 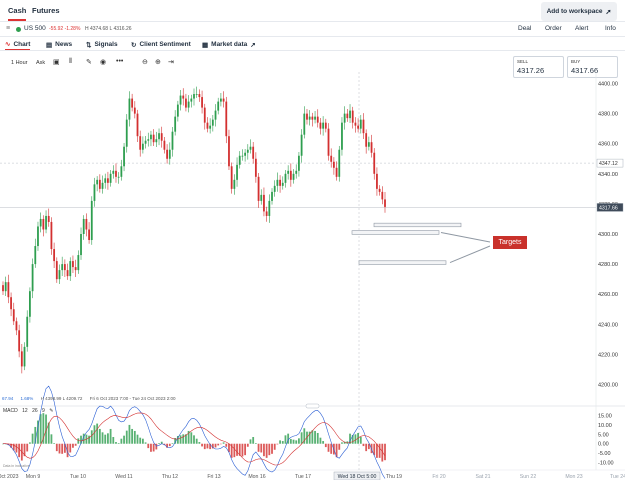 I want to click on time-tick-label: Wed 11, so click(x=124, y=477).